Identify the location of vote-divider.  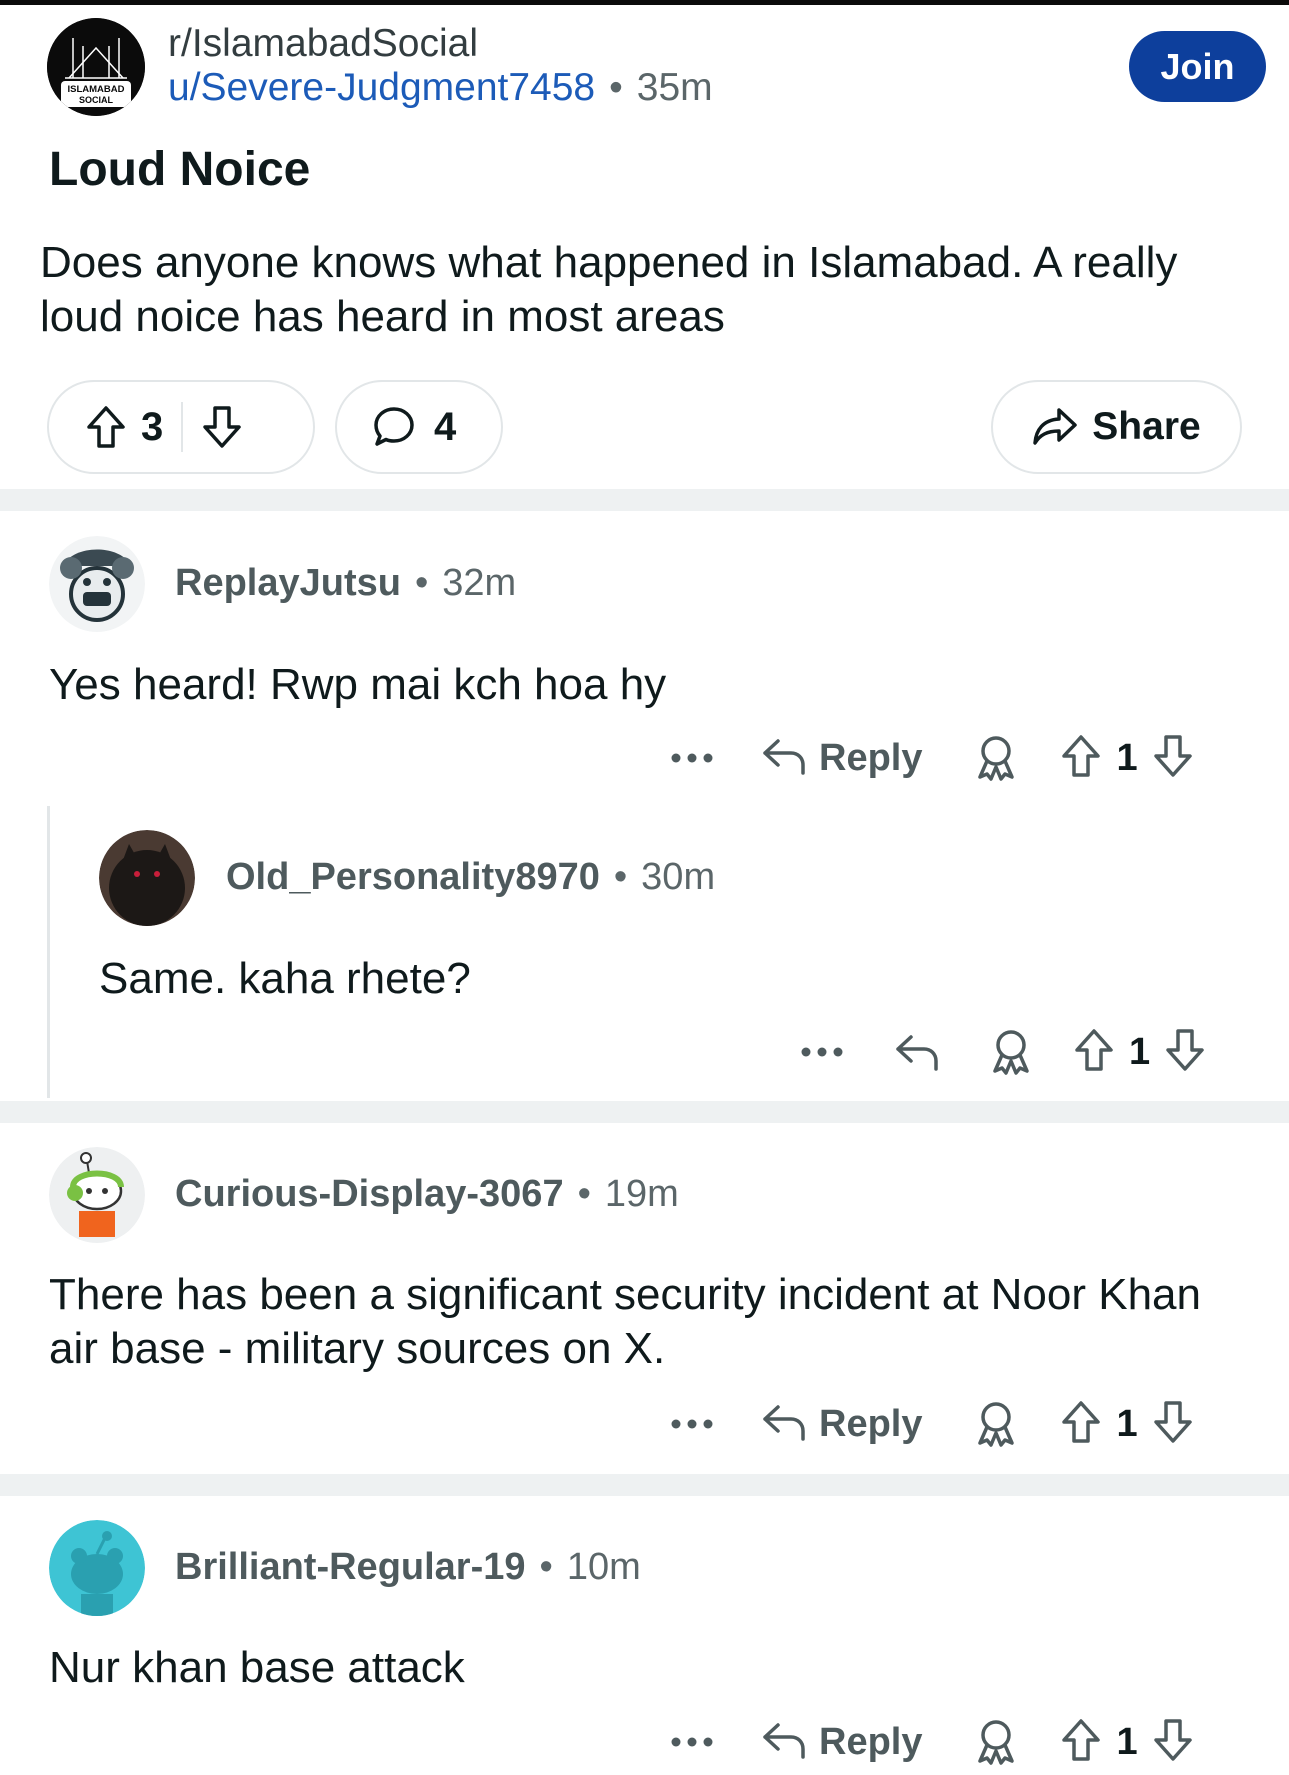
(182, 427).